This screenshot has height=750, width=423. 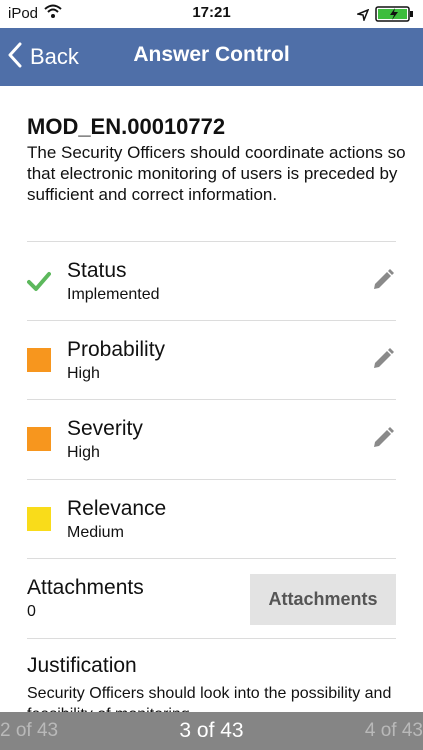 What do you see at coordinates (39, 519) in the screenshot?
I see `relevance-square-icon` at bounding box center [39, 519].